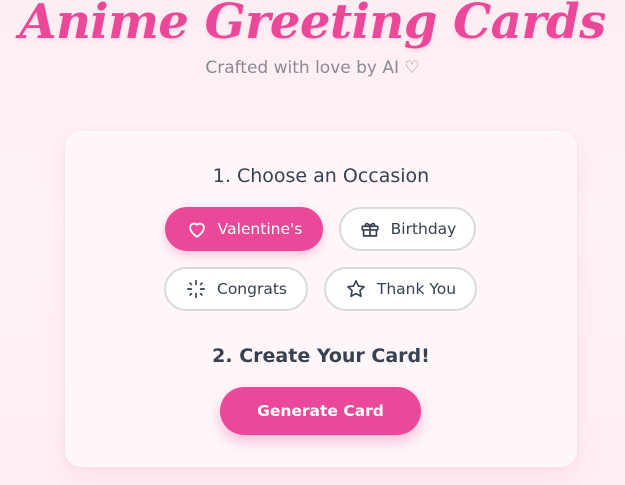  What do you see at coordinates (321, 356) in the screenshot?
I see `create-heading: 2. Create Your Card!` at bounding box center [321, 356].